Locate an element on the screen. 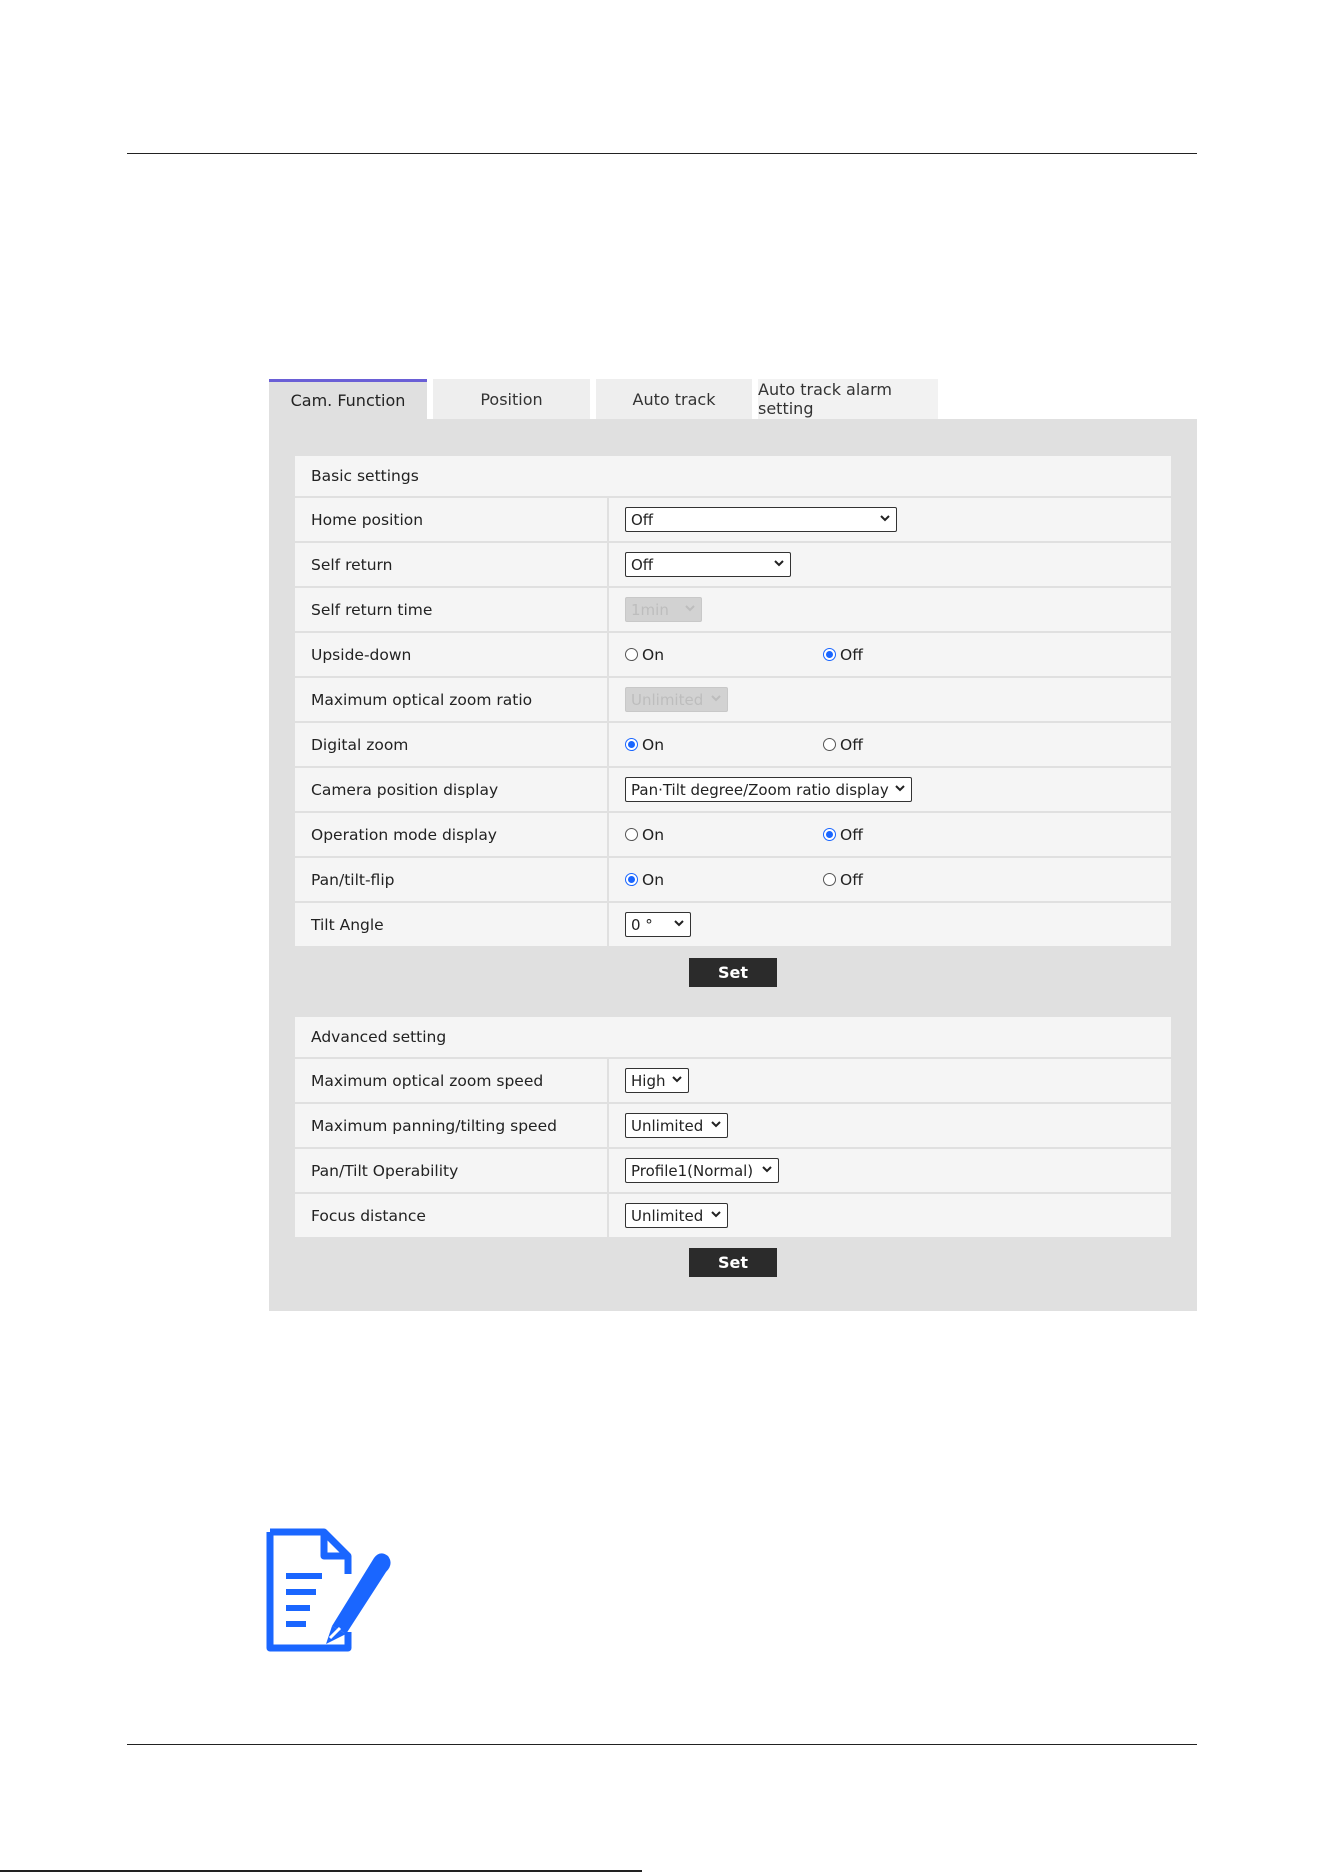 This screenshot has width=1323, height=1872. field-label: Self return is located at coordinates (452, 564).